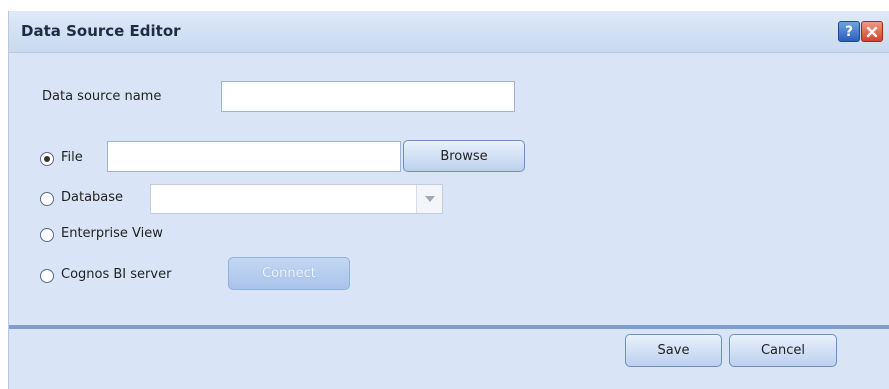 The image size is (889, 389). Describe the element at coordinates (368, 96) in the screenshot. I see `data-source-name-input` at that location.